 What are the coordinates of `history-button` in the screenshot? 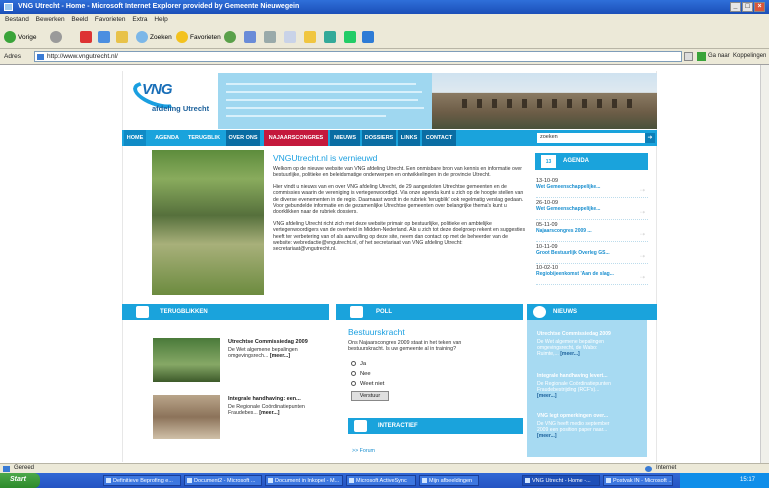 It's located at (231, 37).